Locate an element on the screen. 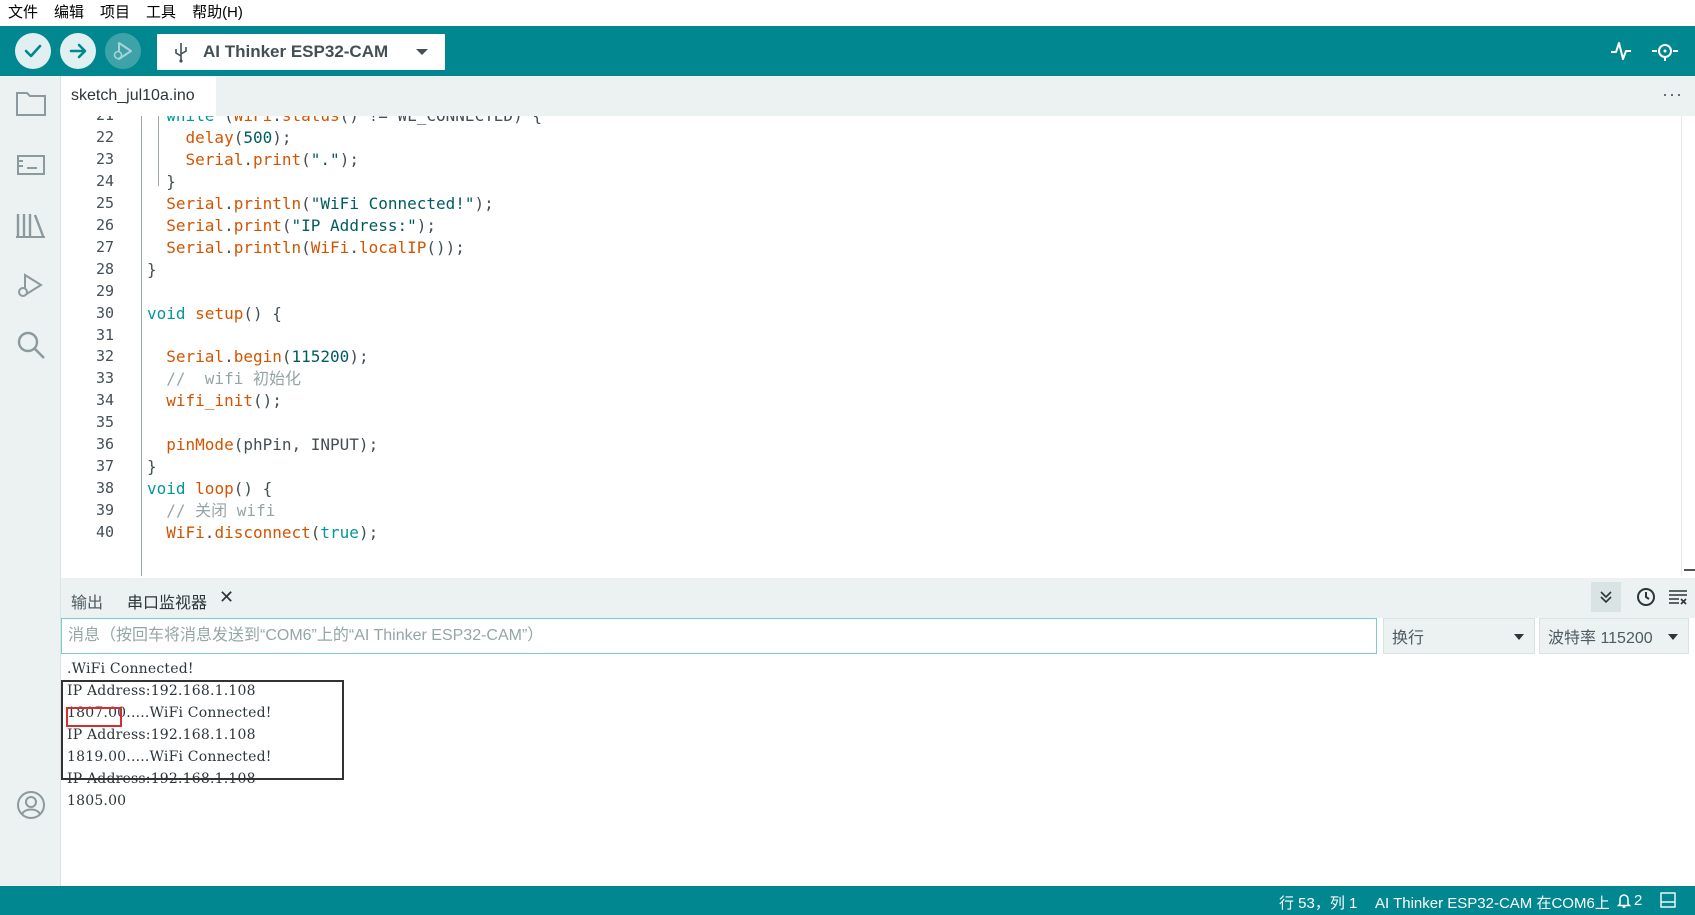 The image size is (1695, 915). code-line: 40 WiFi.disconnect(true); is located at coordinates (861, 533).